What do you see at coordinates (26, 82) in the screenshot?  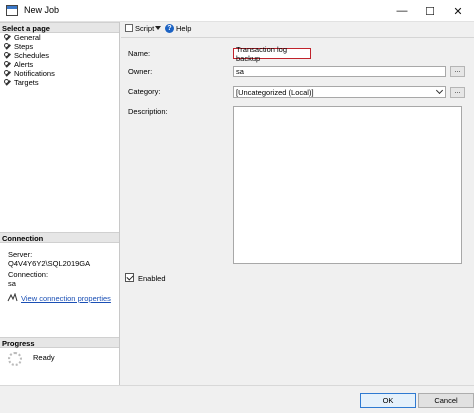 I see `page-item-label: Targets` at bounding box center [26, 82].